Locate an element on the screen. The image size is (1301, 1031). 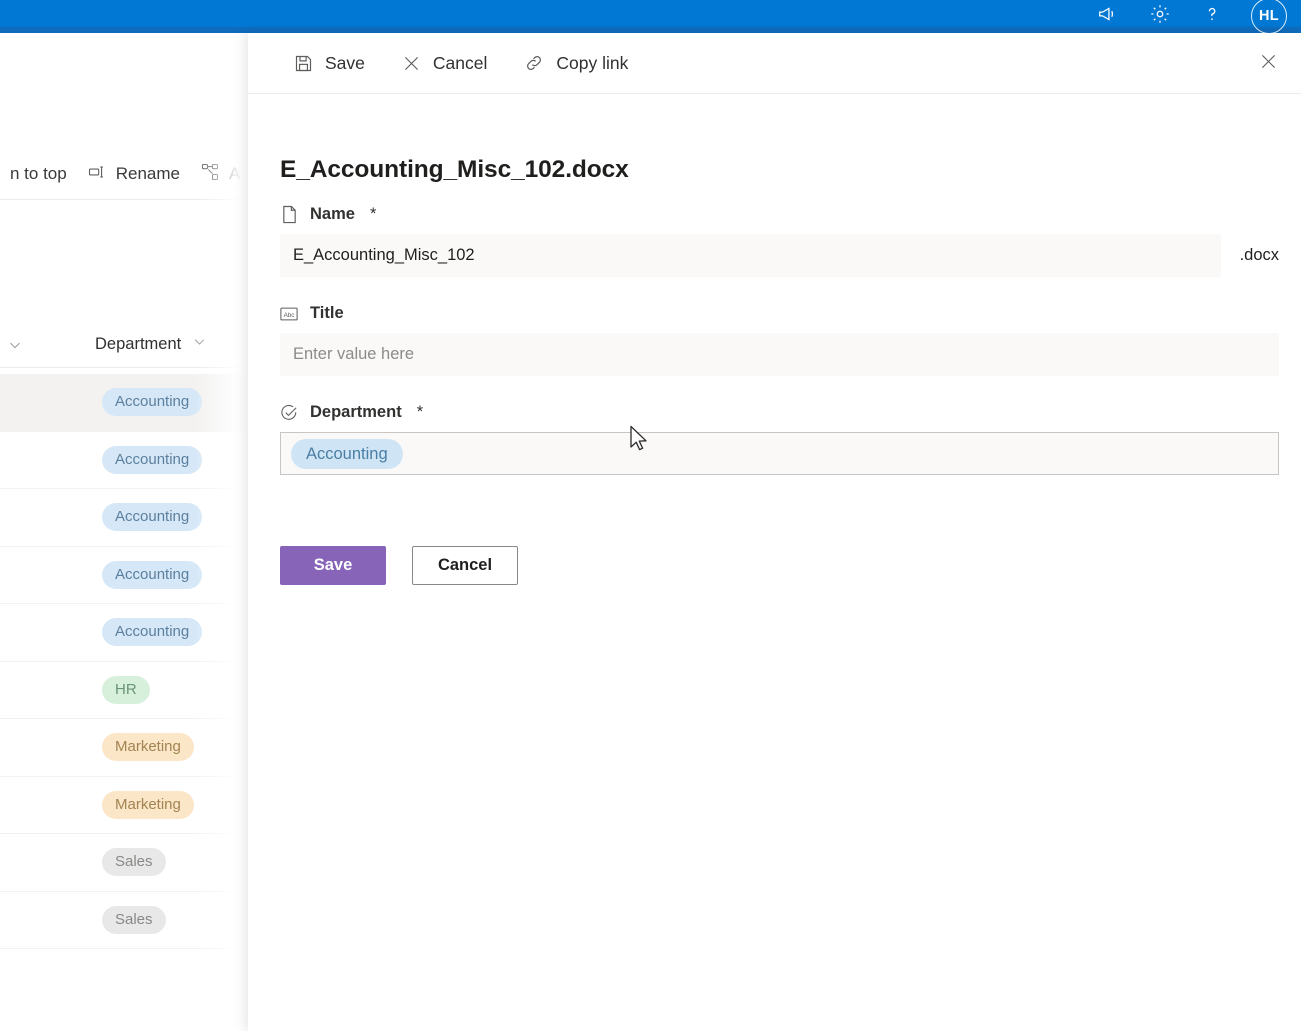
panel-cancel-command: Cancel is located at coordinates (444, 63).